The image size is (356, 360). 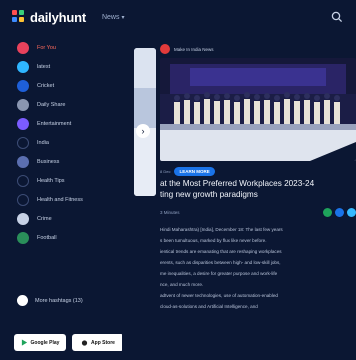 What do you see at coordinates (145, 122) in the screenshot?
I see `previous-card-thumbnail` at bounding box center [145, 122].